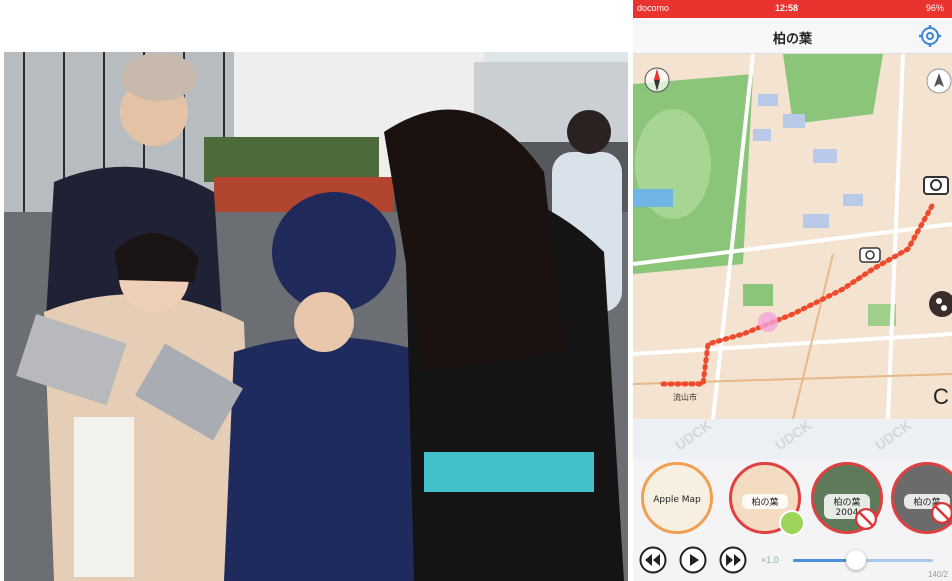 Image resolution: width=952 pixels, height=581 pixels. I want to click on playback-controls: ×1.0 140/2, so click(792, 560).